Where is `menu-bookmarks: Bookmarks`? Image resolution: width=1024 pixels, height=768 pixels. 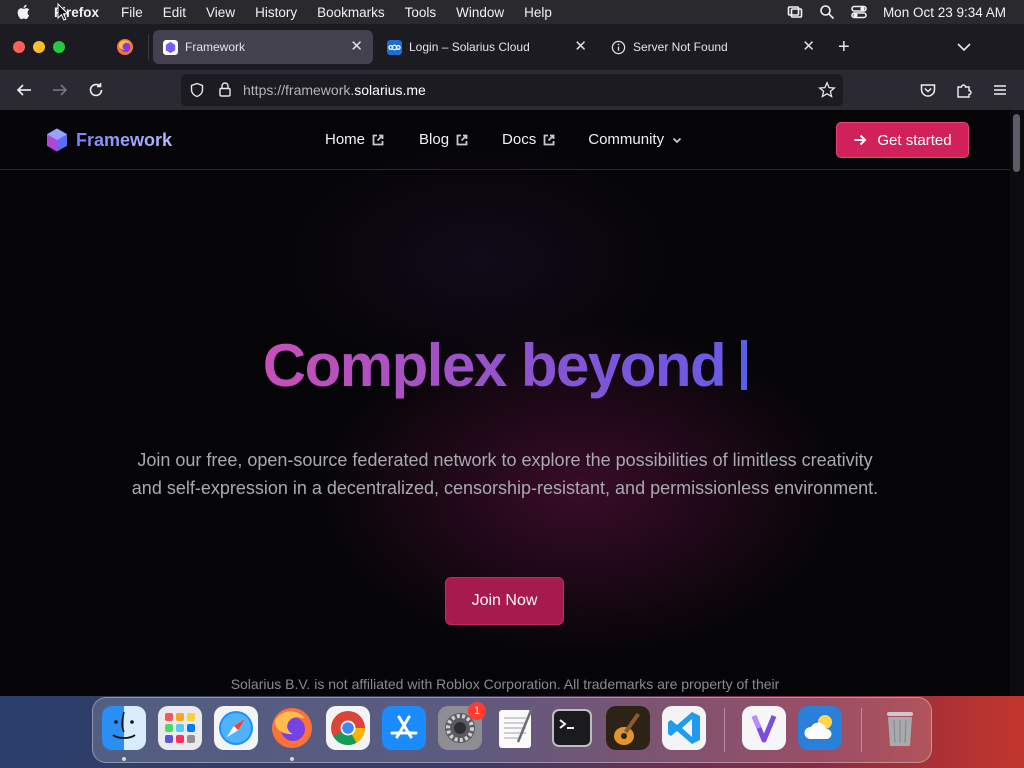
menu-bookmarks: Bookmarks is located at coordinates (351, 12).